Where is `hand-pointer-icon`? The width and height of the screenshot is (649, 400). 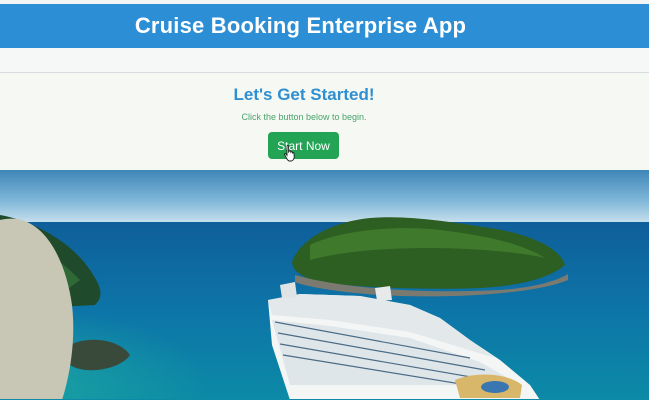 hand-pointer-icon is located at coordinates (289, 153).